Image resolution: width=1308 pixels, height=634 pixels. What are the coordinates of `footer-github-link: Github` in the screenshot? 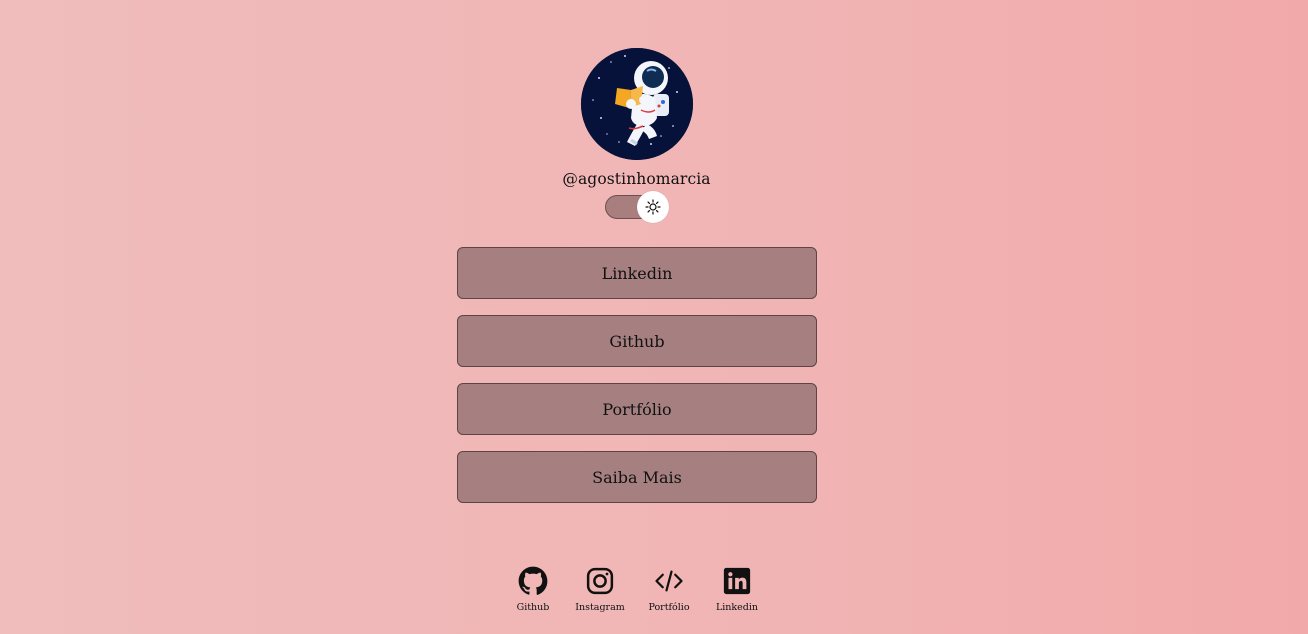 It's located at (533, 589).